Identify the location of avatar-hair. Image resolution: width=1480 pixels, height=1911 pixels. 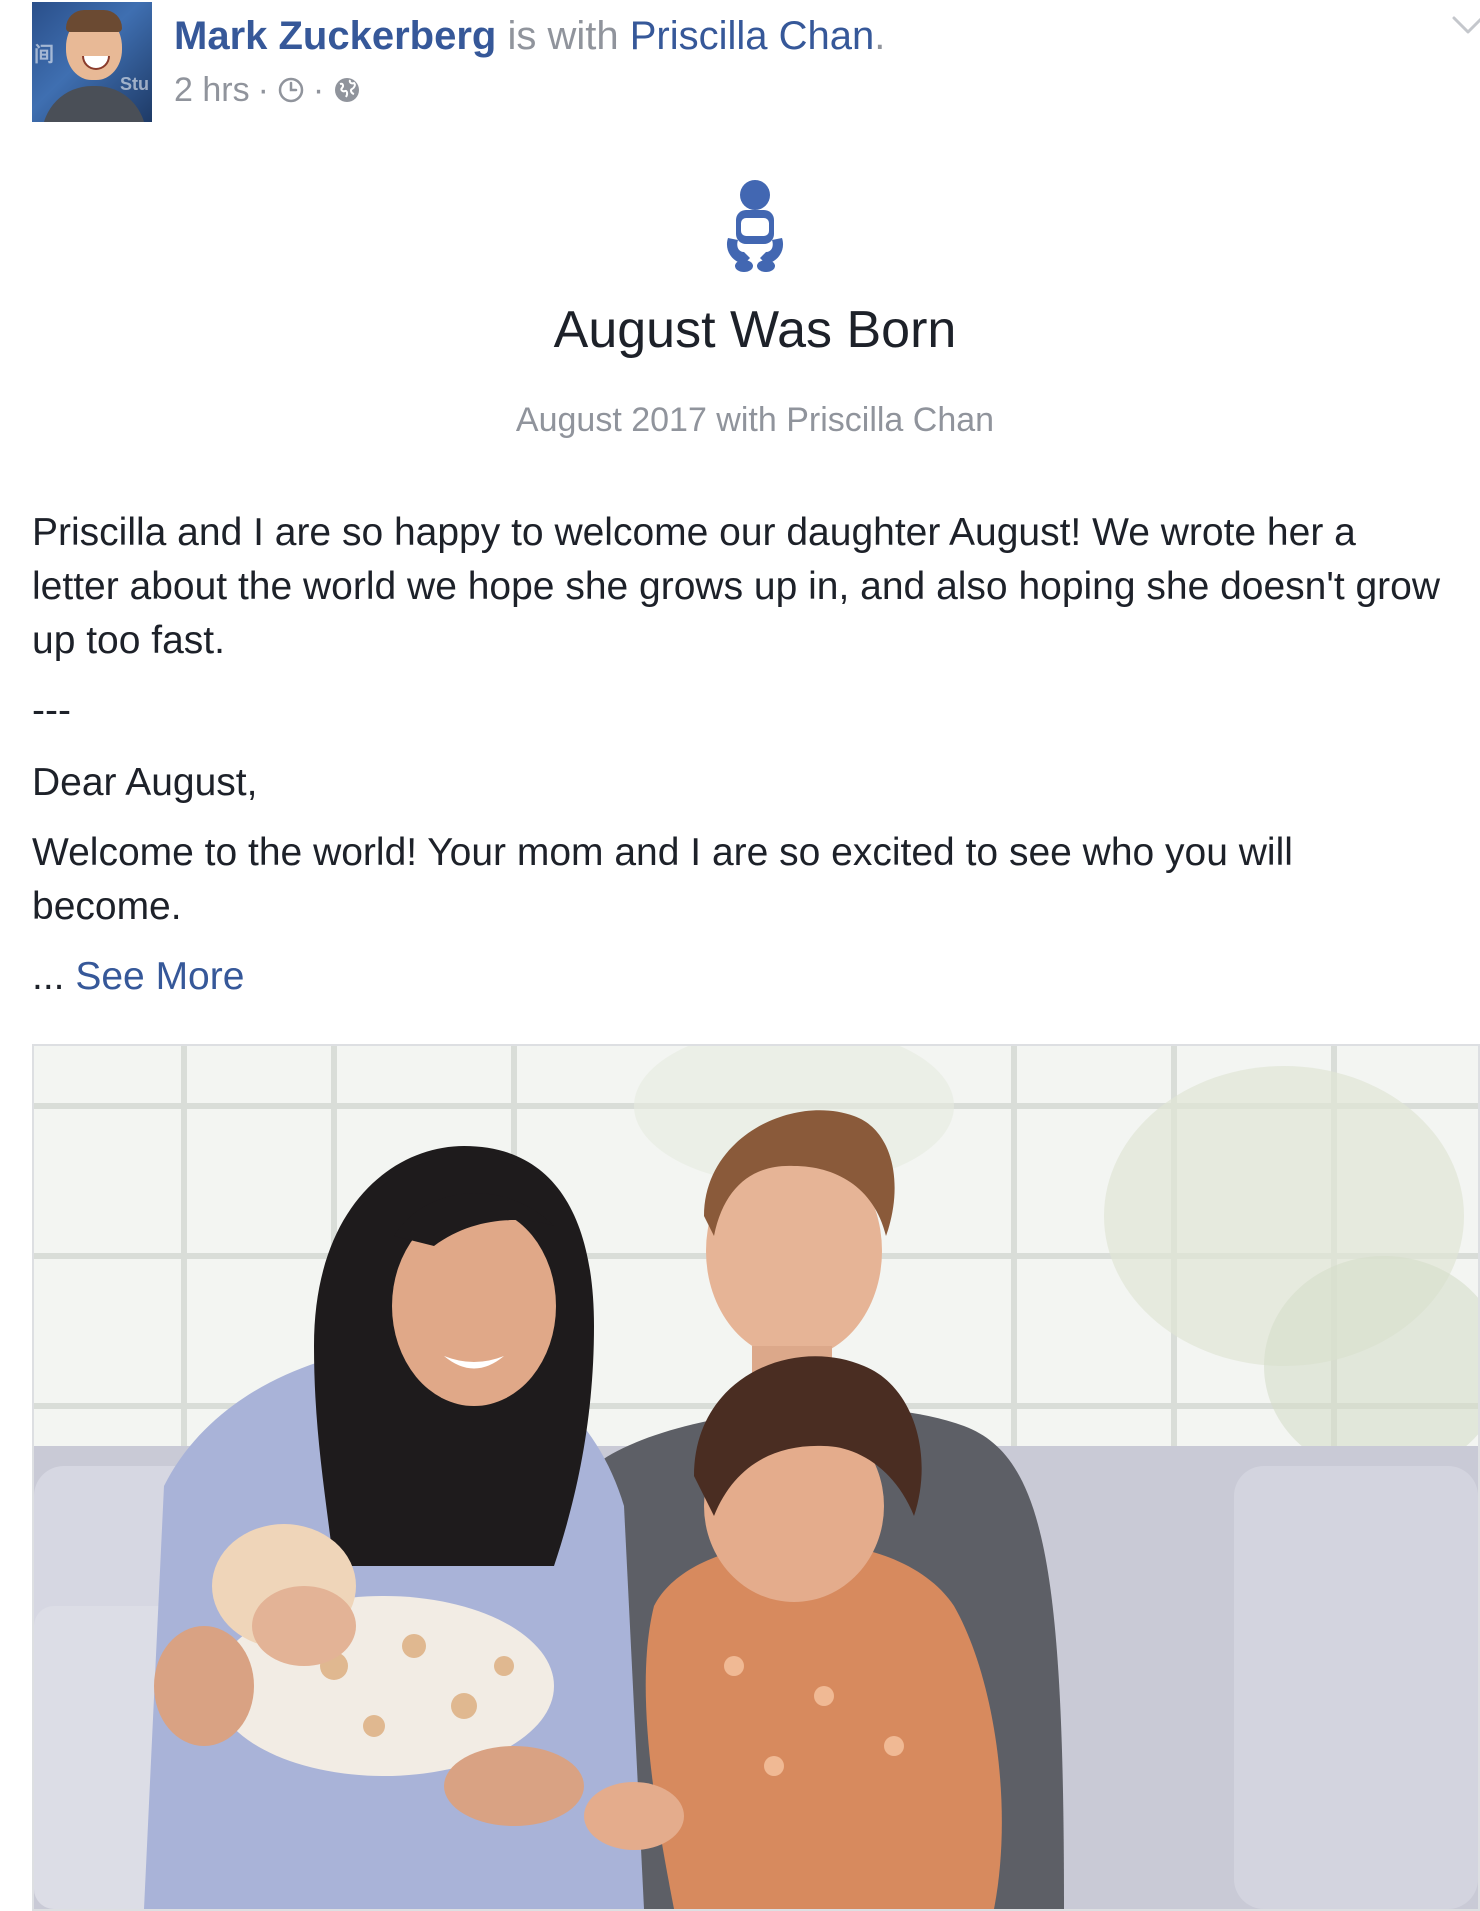
(94, 21).